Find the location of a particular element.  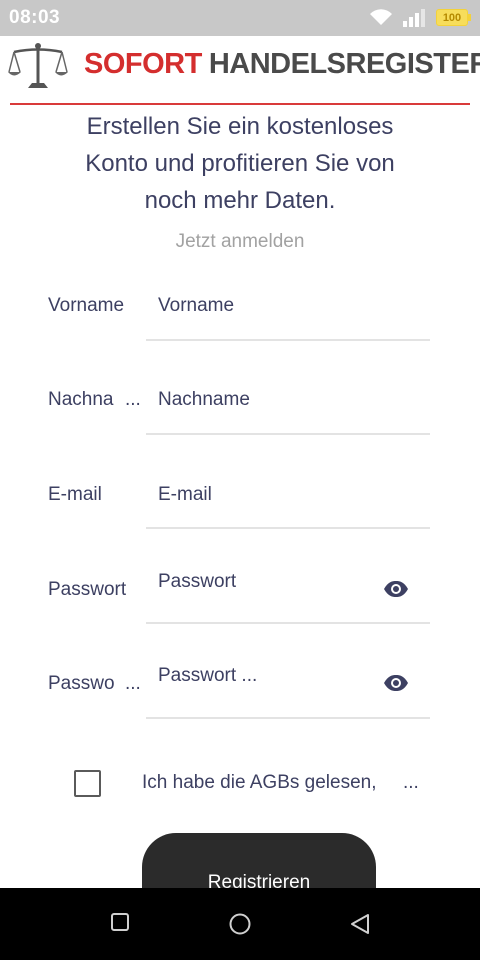

email-underline is located at coordinates (288, 528).